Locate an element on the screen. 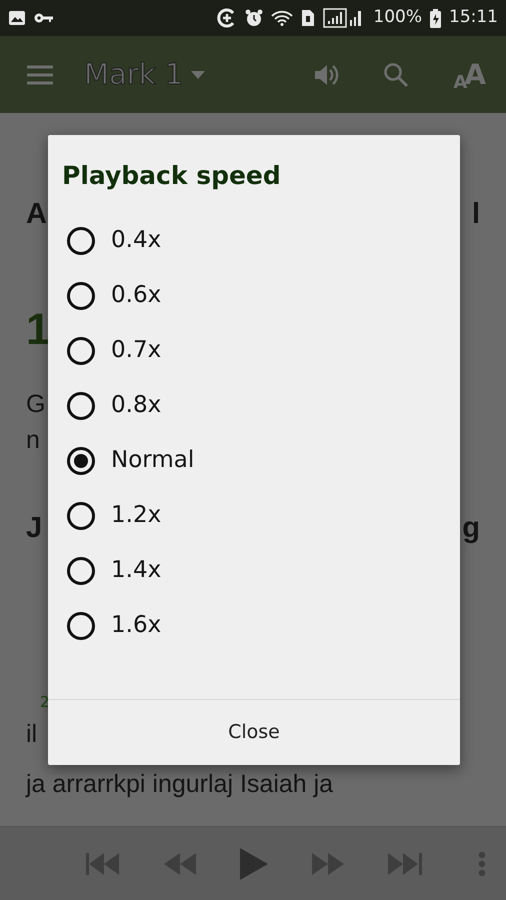  speed-option: 0.4x is located at coordinates (254, 240).